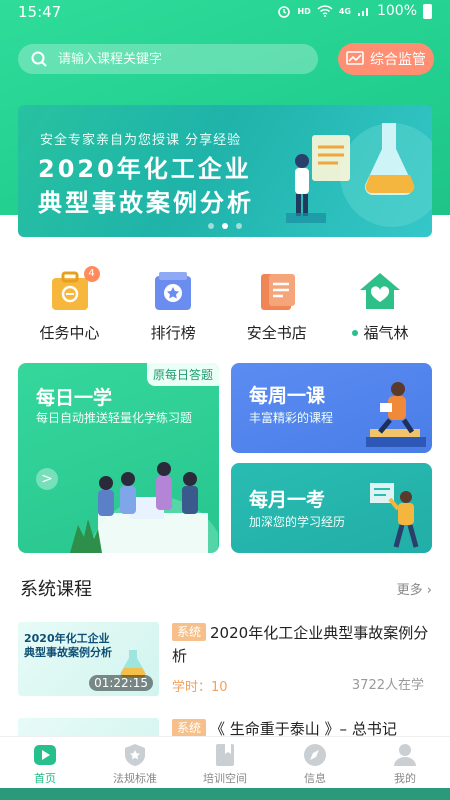 The width and height of the screenshot is (450, 800). I want to click on search-input, so click(178, 59).